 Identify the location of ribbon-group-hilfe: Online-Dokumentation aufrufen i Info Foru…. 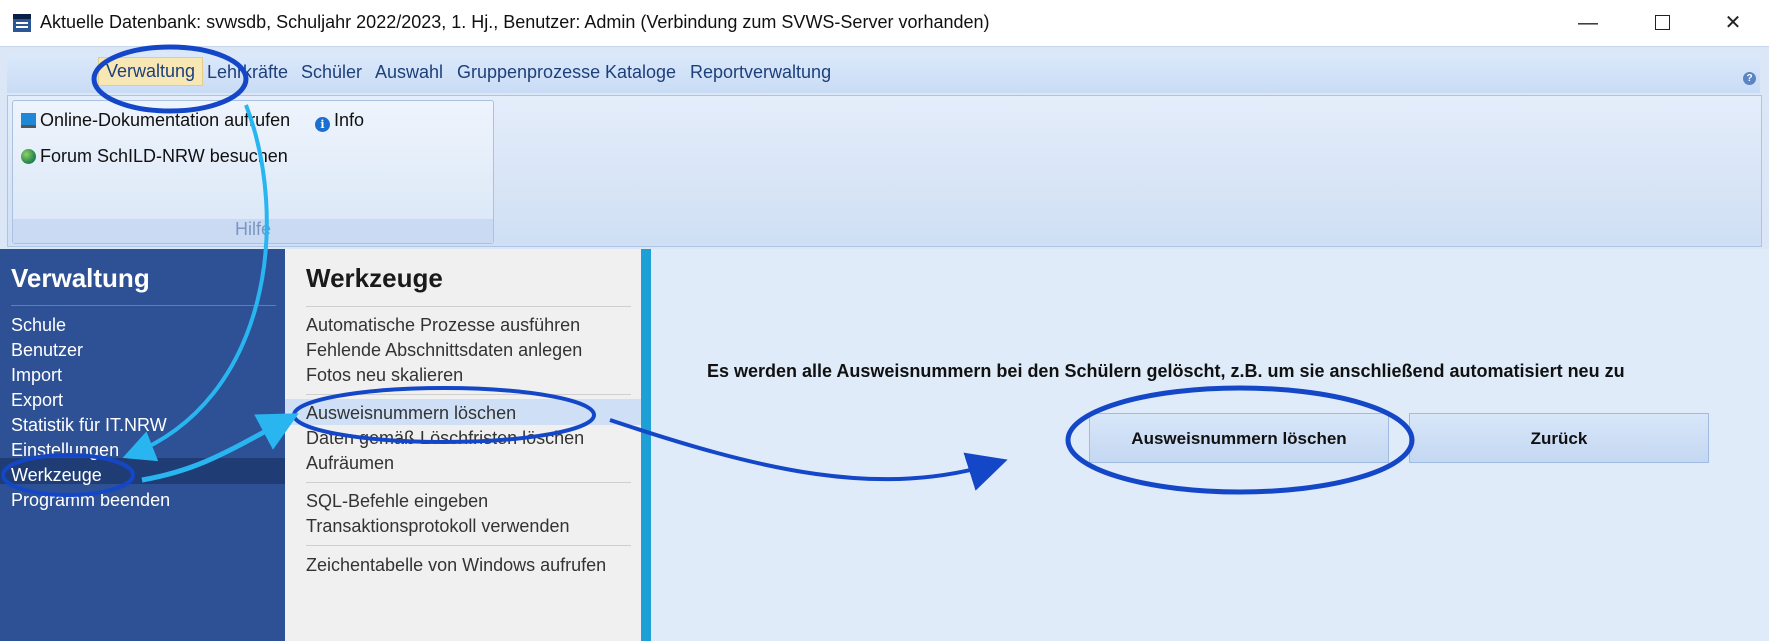
(253, 172).